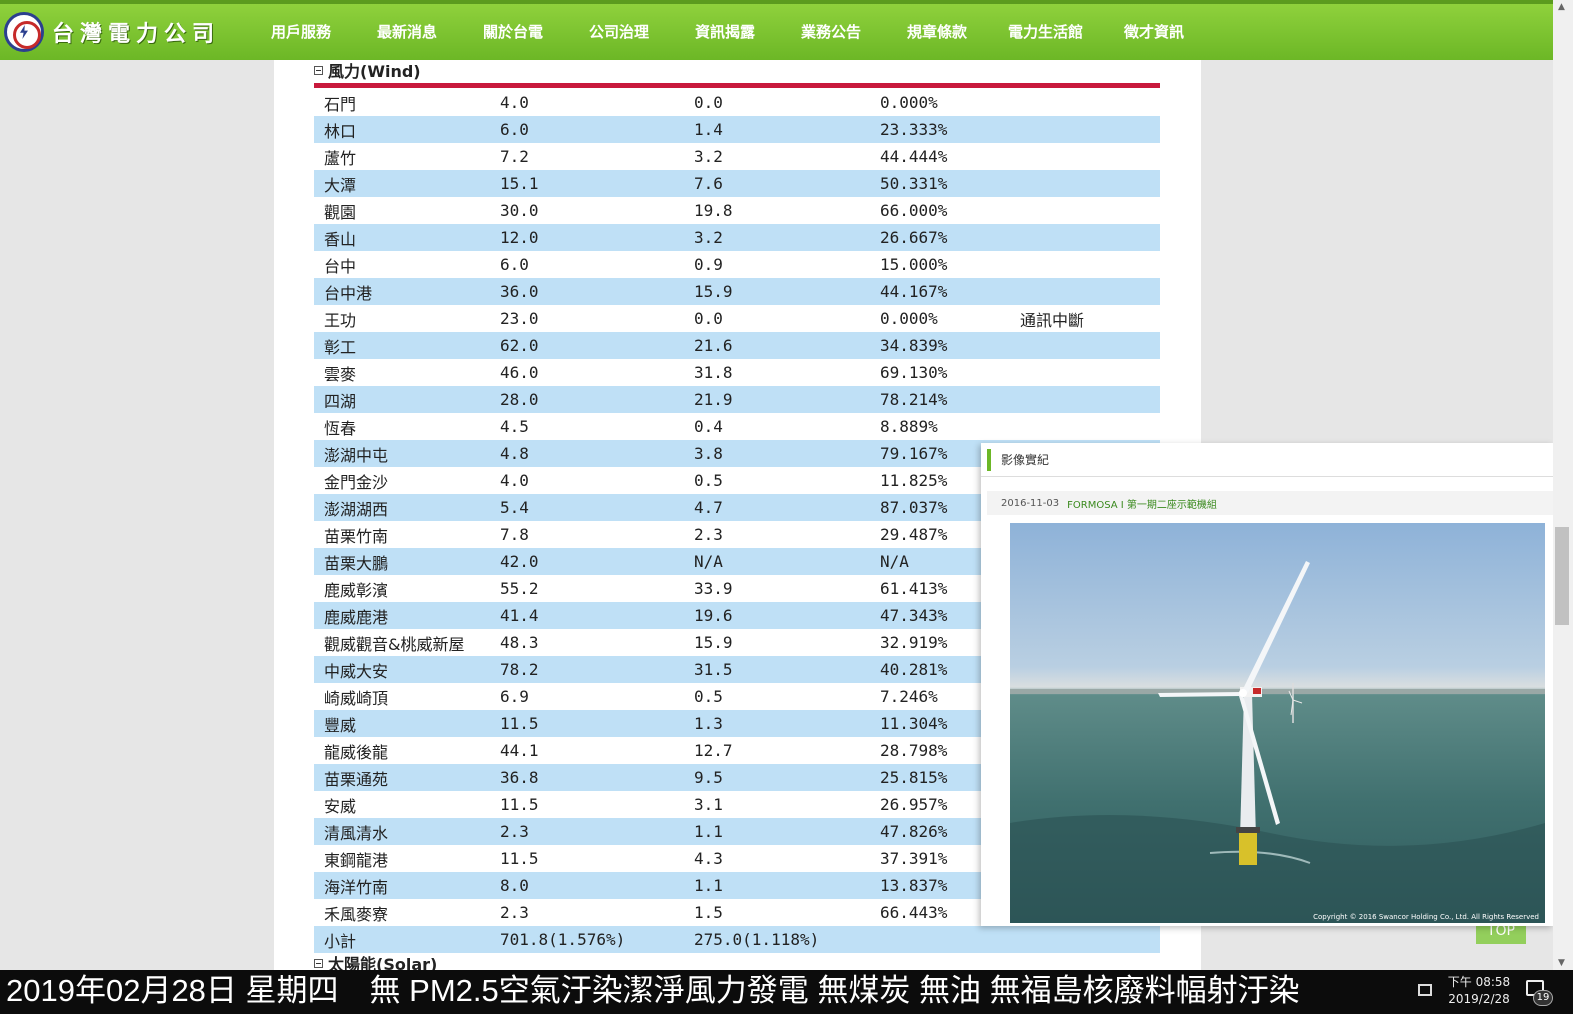 The width and height of the screenshot is (1573, 1014). Describe the element at coordinates (708, 507) in the screenshot. I see `output-value: 4.7` at that location.